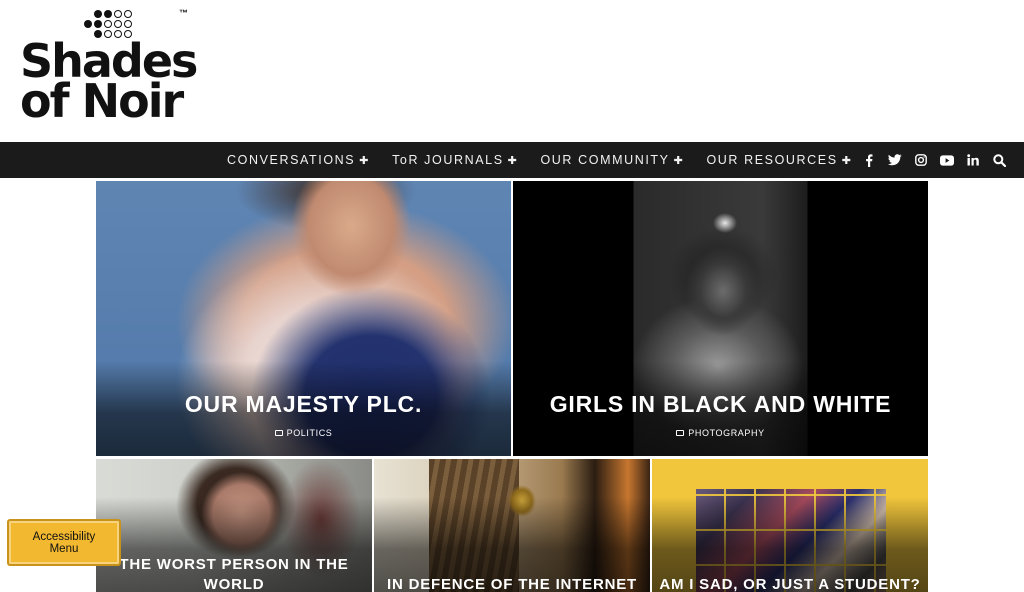 The width and height of the screenshot is (1024, 592). Describe the element at coordinates (869, 160) in the screenshot. I see `facebook-icon` at that location.